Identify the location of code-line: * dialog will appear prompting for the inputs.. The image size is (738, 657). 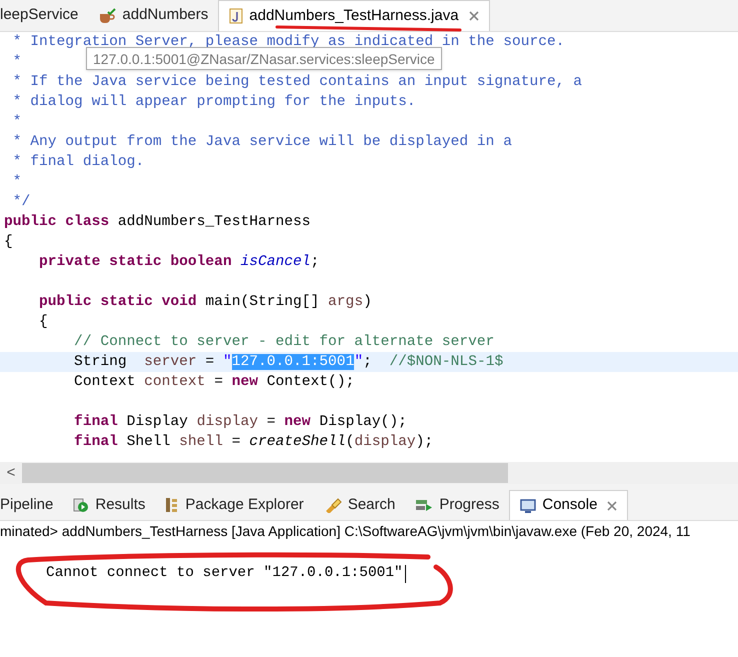
(214, 102).